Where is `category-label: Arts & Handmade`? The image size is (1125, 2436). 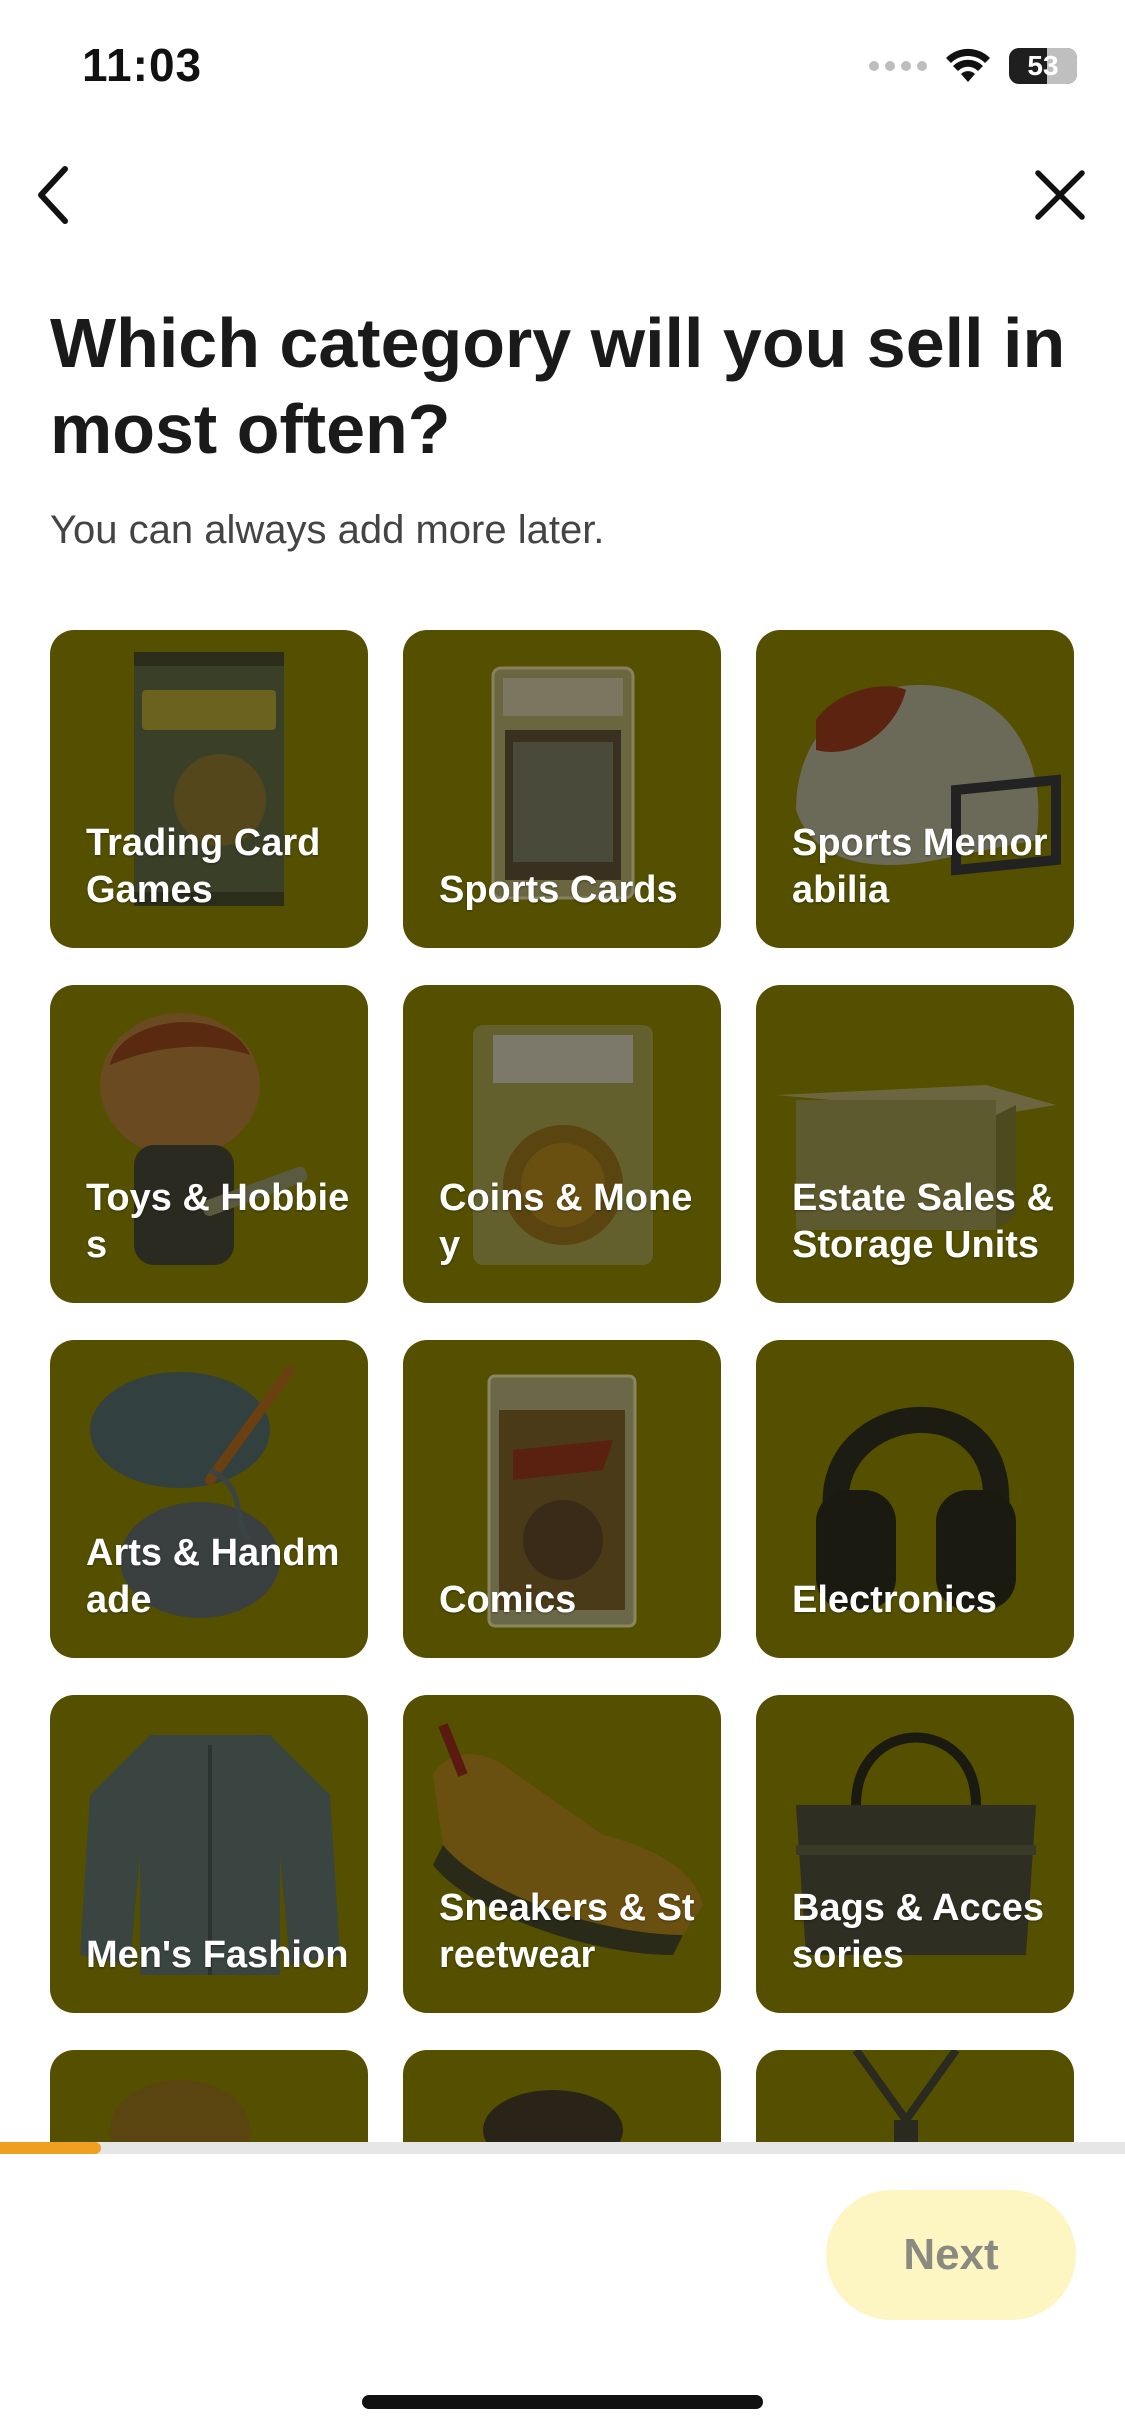 category-label: Arts & Handmade is located at coordinates (213, 1576).